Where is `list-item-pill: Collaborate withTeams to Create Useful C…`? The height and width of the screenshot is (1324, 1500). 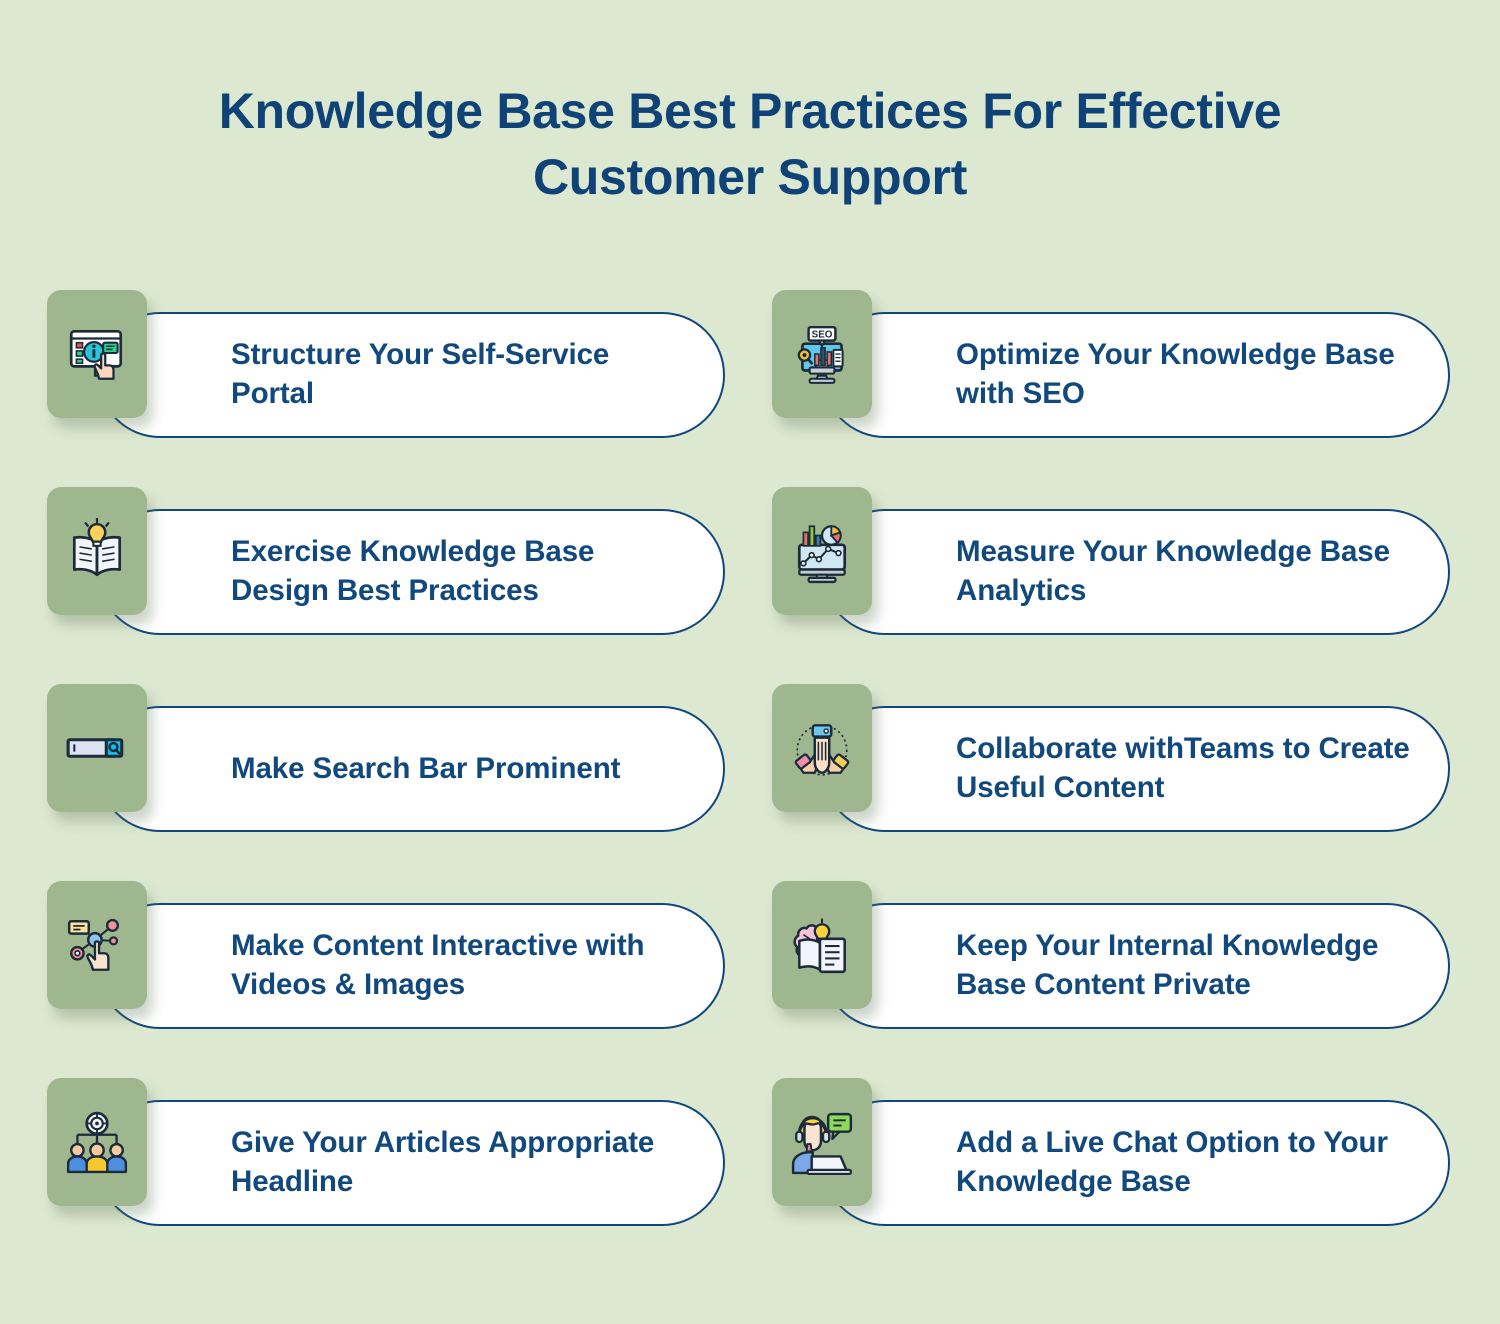
list-item-pill: Collaborate withTeams to Create Useful C… is located at coordinates (1136, 769).